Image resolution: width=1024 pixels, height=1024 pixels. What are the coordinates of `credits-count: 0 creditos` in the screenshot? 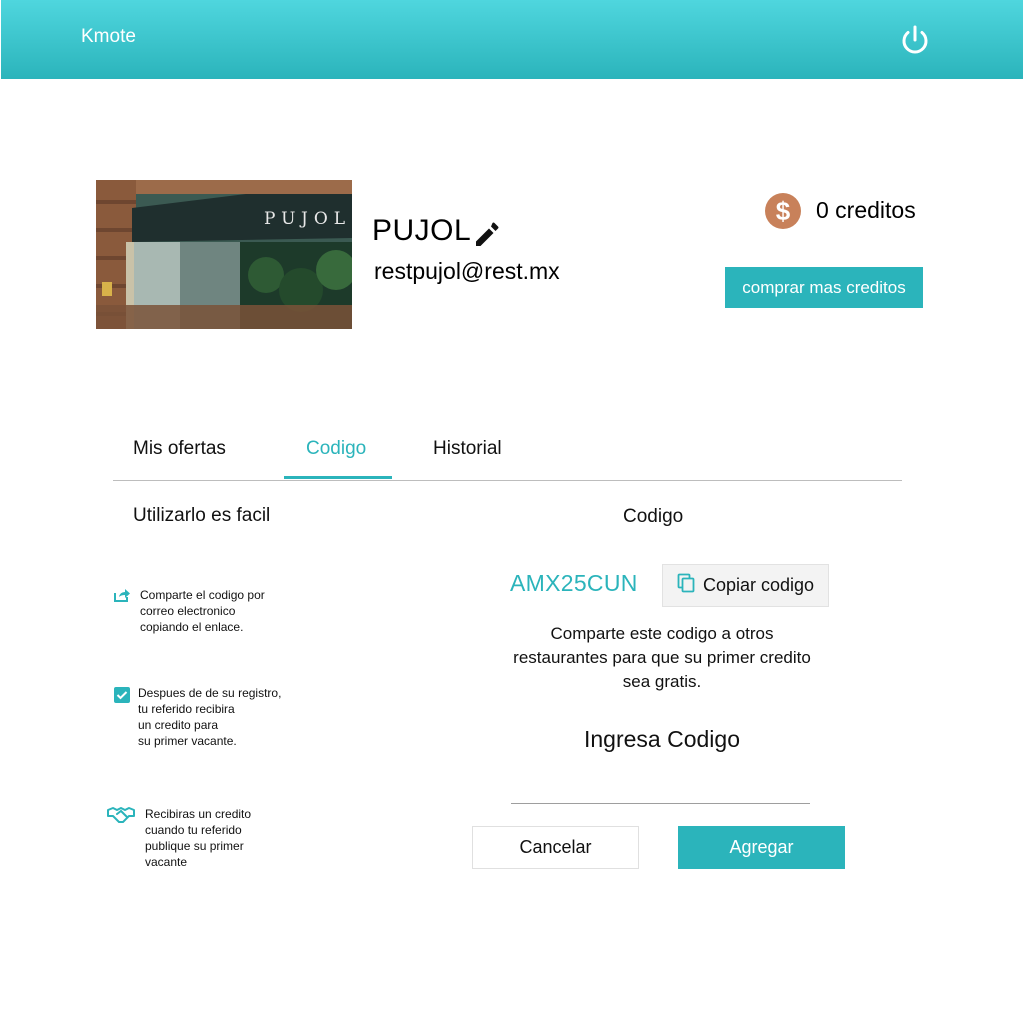 It's located at (866, 210).